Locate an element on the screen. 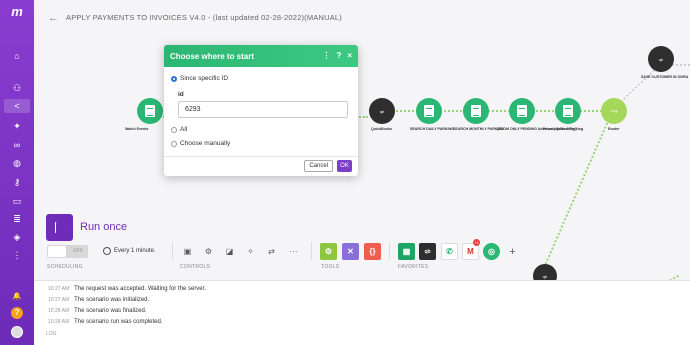 The image size is (690, 345). dialog-title: Choose where to start is located at coordinates (212, 56).